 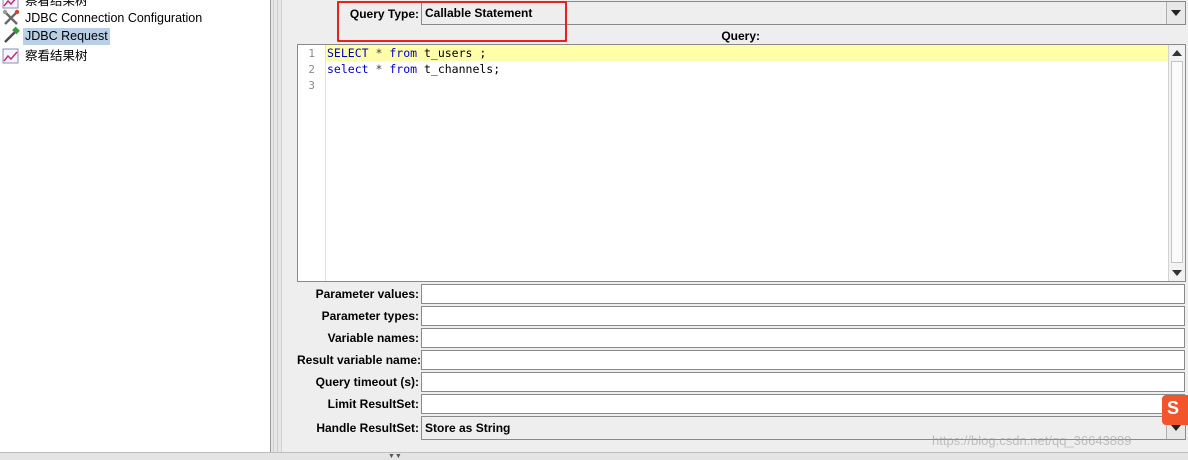 I want to click on result-variable-name-input, so click(x=803, y=360).